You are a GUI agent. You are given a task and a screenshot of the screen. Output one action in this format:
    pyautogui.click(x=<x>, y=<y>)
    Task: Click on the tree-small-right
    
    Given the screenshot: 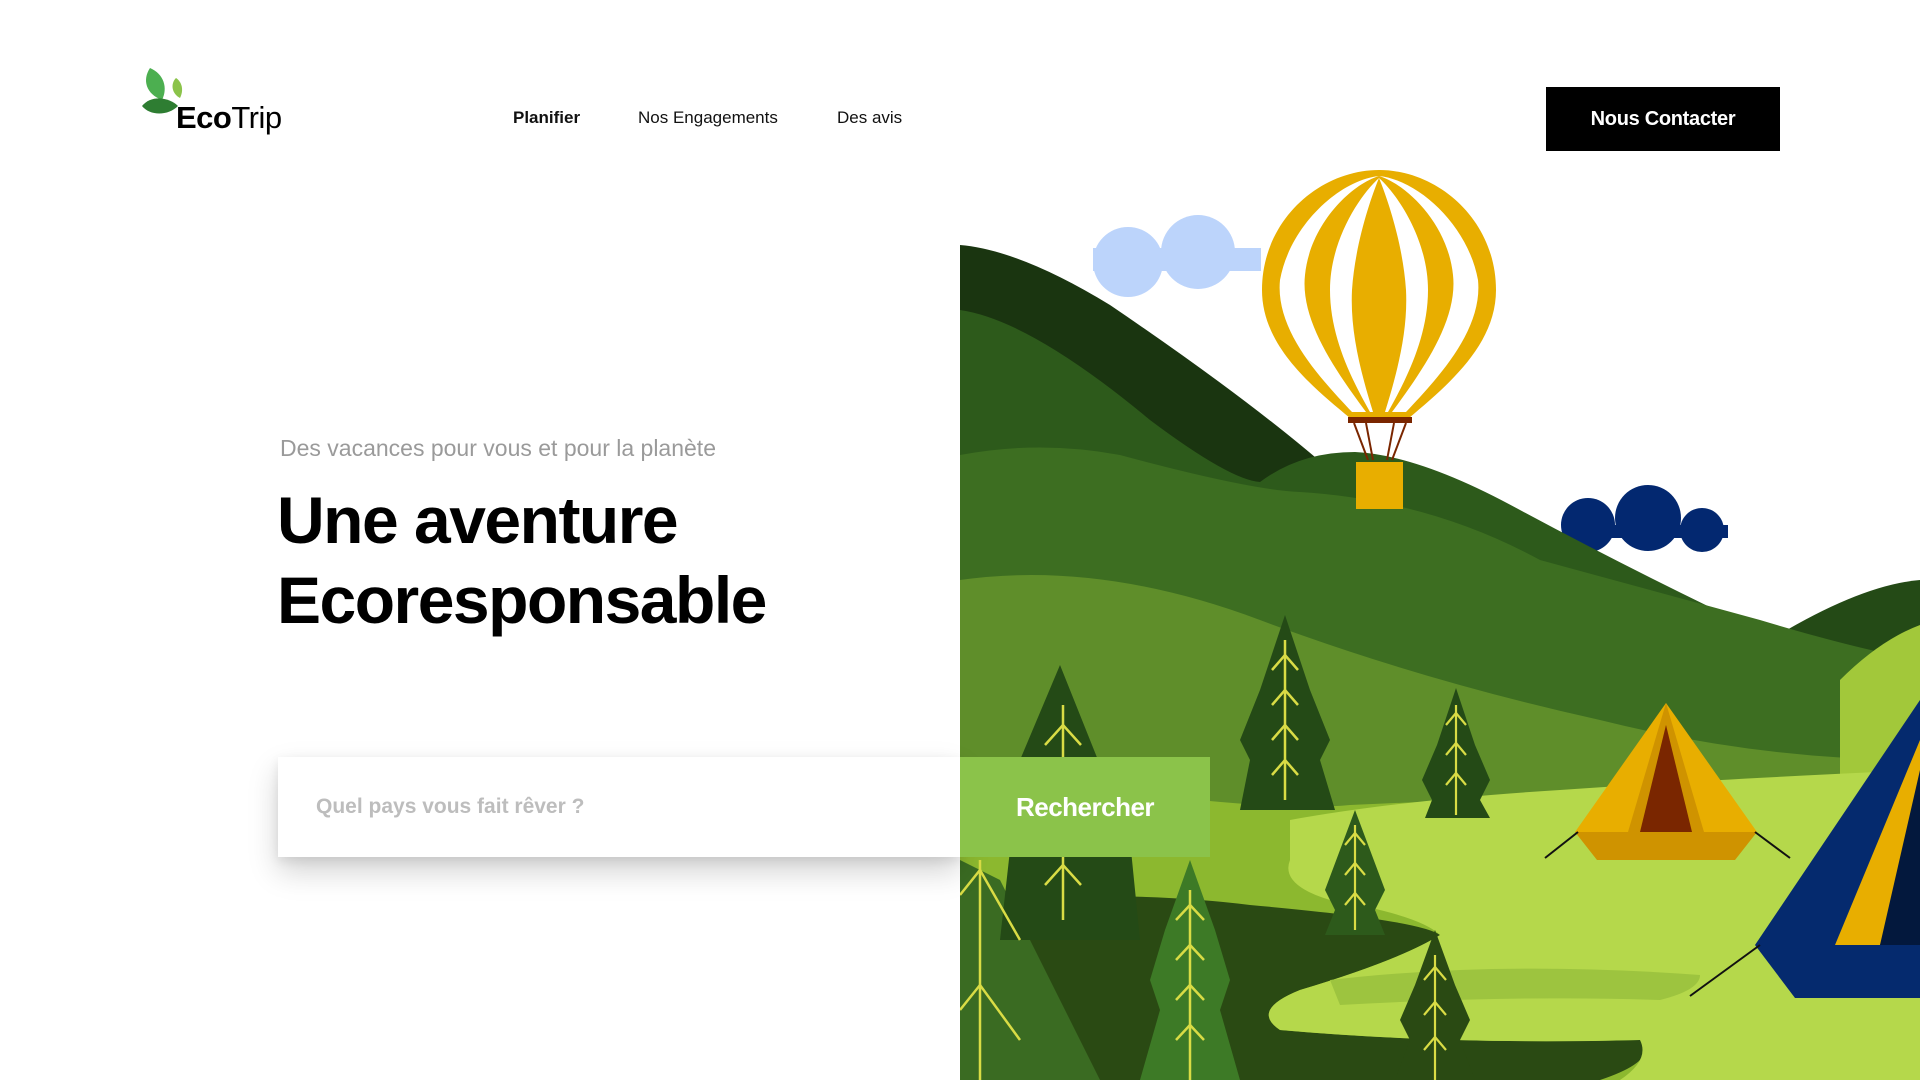 What is the action you would take?
    pyautogui.click(x=1456, y=753)
    